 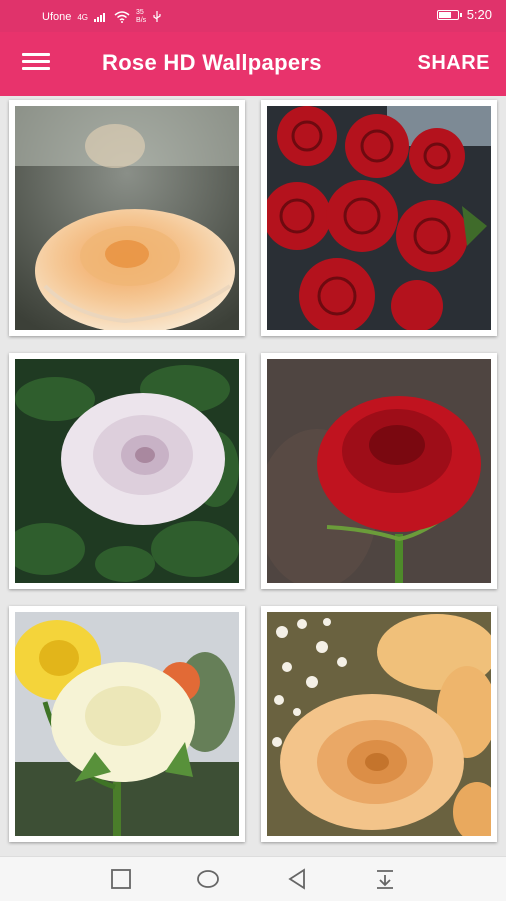 I want to click on wallpaper-card-red-roses, so click(x=379, y=218).